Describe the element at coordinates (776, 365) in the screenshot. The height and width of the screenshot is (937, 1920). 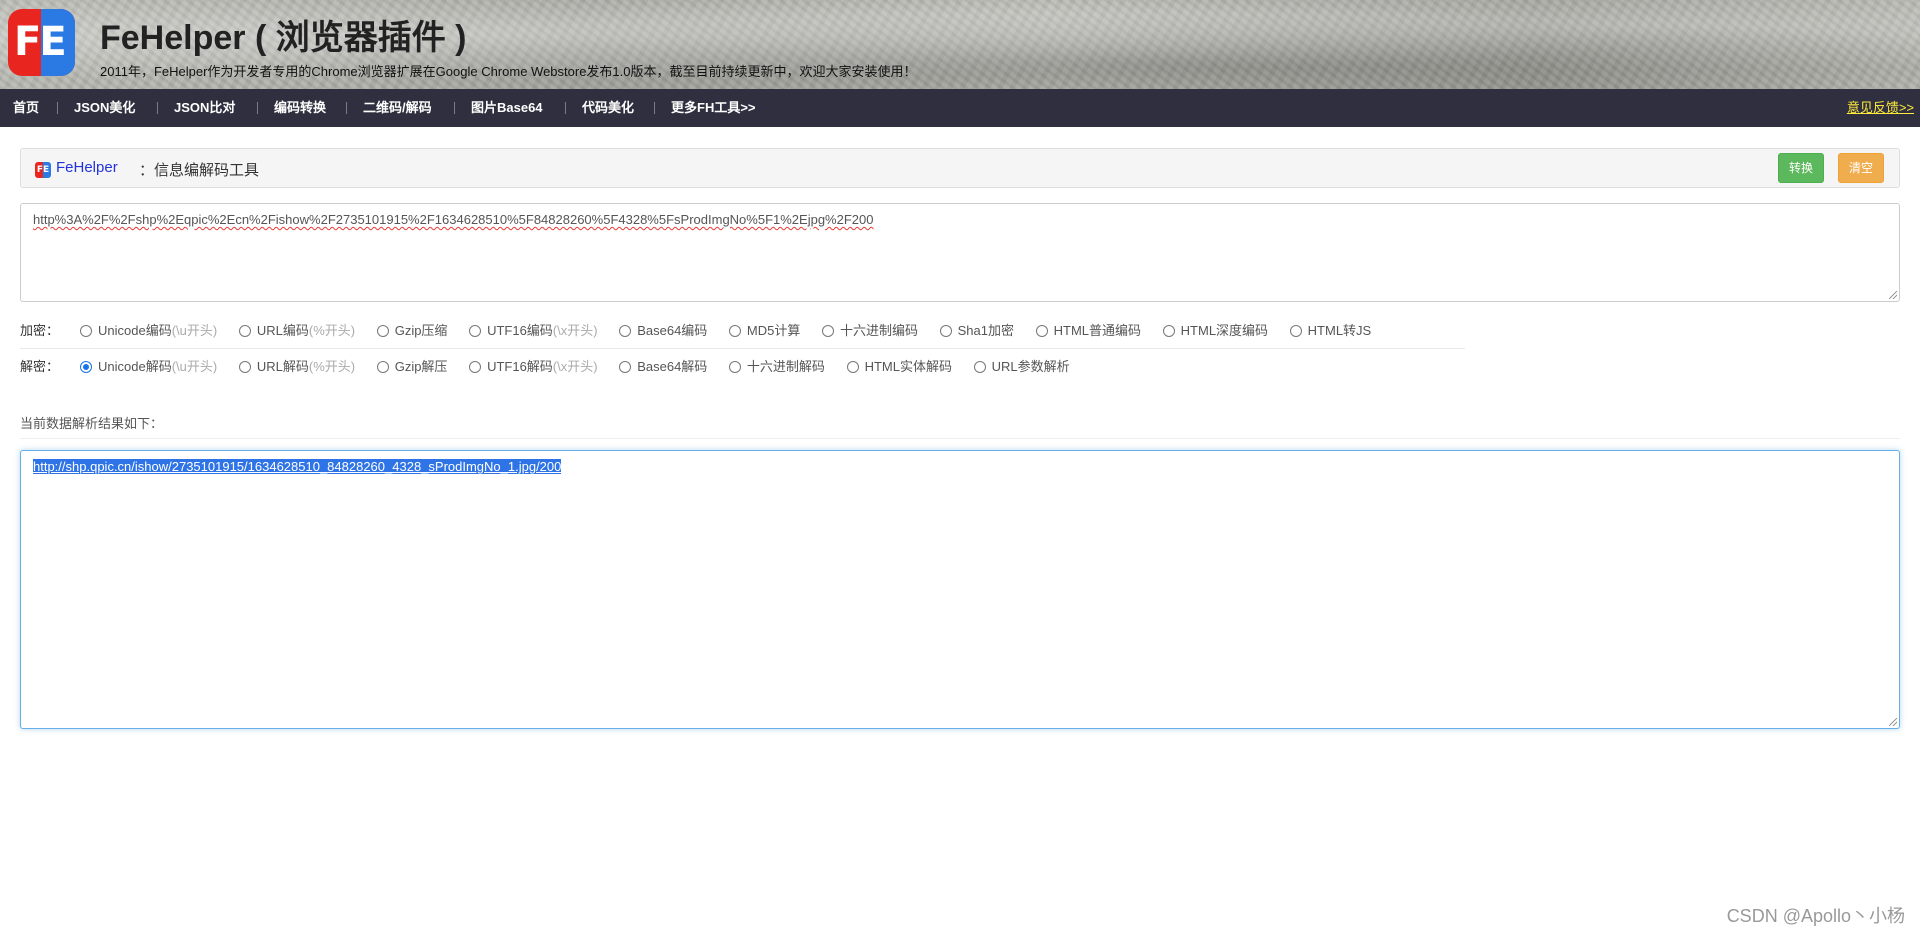
I see `decode-option-hex: 十六进制解码` at that location.